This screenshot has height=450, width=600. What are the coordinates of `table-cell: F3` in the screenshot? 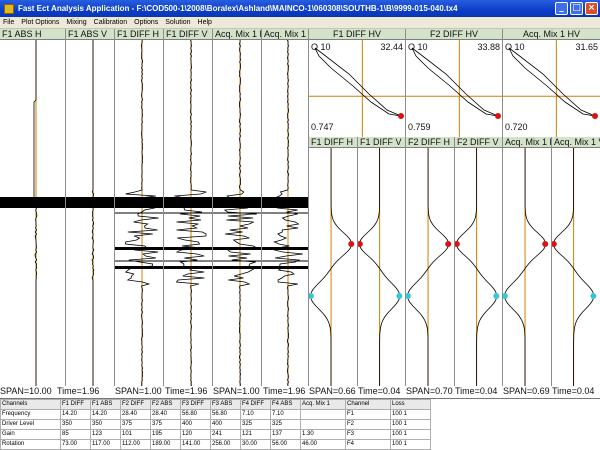 It's located at (368, 434).